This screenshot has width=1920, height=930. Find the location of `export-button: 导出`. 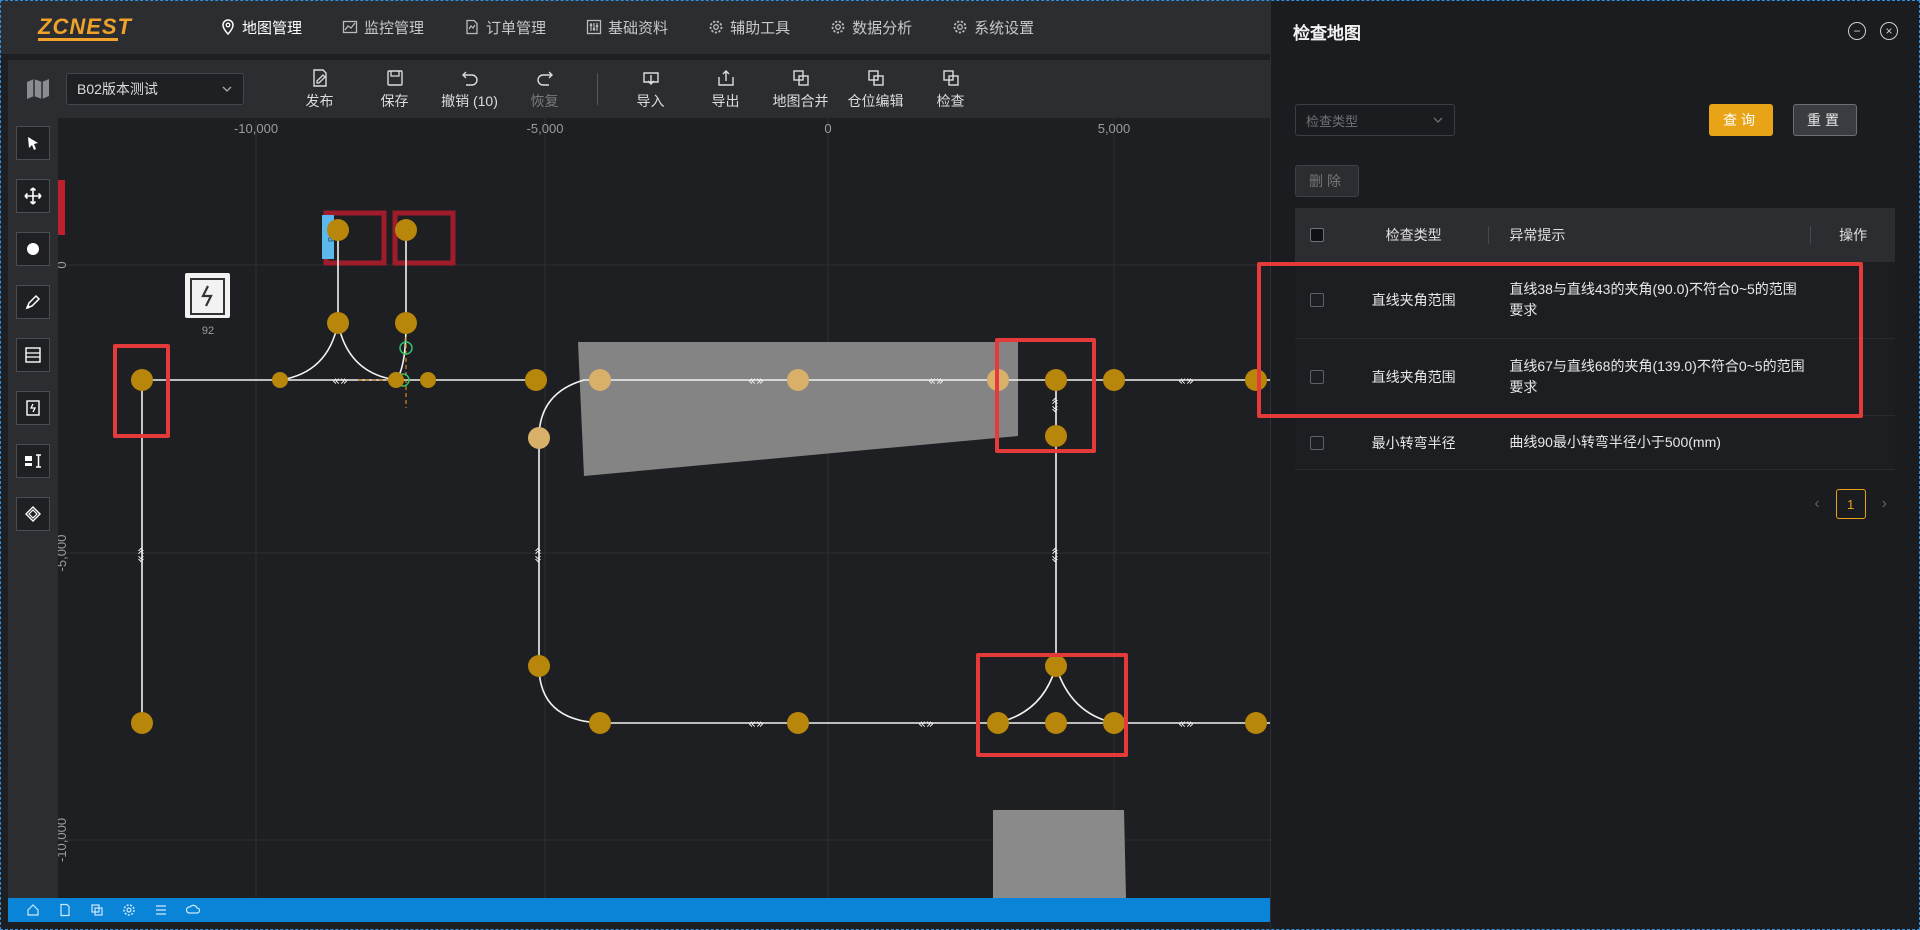

export-button: 导出 is located at coordinates (725, 89).